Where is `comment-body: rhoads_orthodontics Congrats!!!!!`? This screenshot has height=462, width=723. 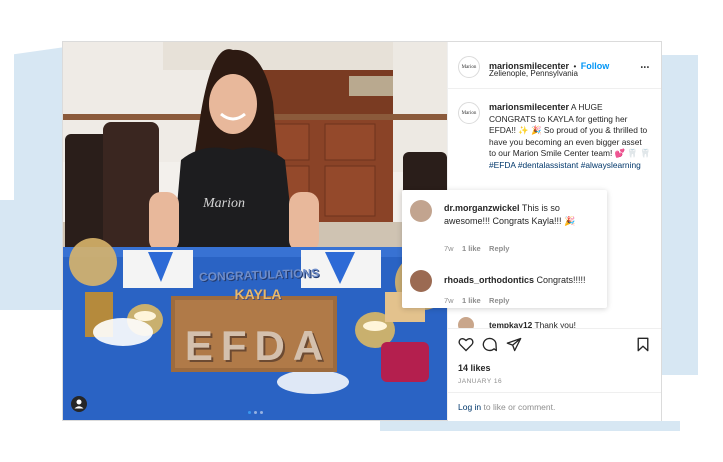 comment-body: rhoads_orthodontics Congrats!!!!! is located at coordinates (524, 280).